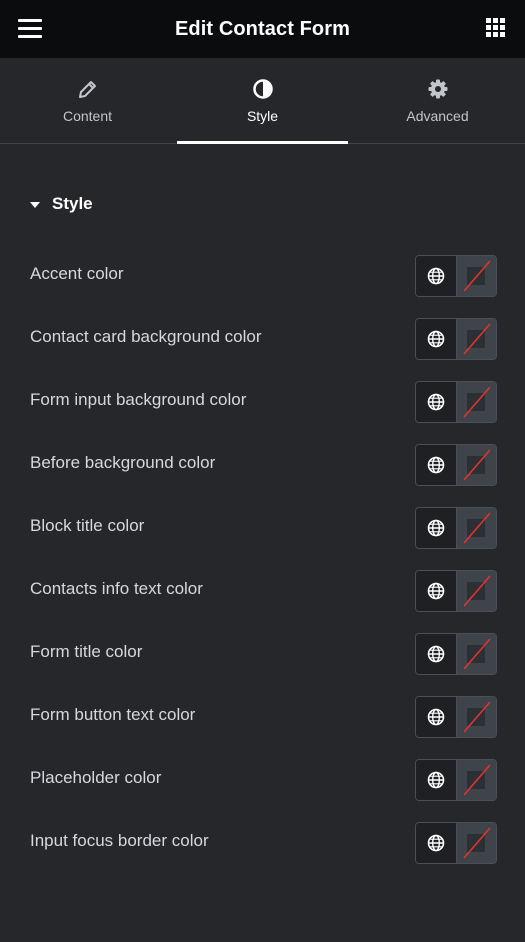 The height and width of the screenshot is (942, 525). What do you see at coordinates (262, 590) in the screenshot?
I see `color-control-row: Contacts info text color` at bounding box center [262, 590].